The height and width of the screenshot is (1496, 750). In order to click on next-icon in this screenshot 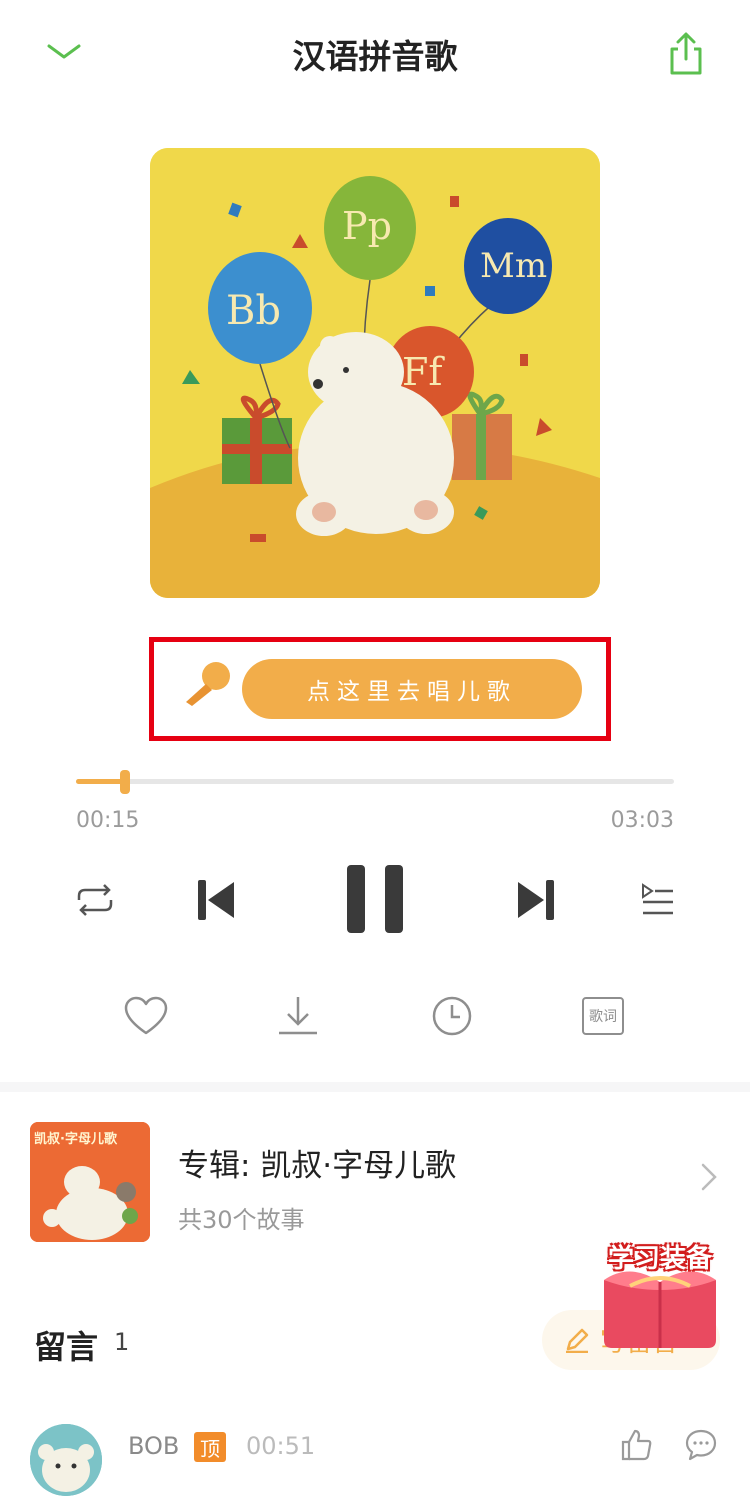, I will do `click(536, 900)`.